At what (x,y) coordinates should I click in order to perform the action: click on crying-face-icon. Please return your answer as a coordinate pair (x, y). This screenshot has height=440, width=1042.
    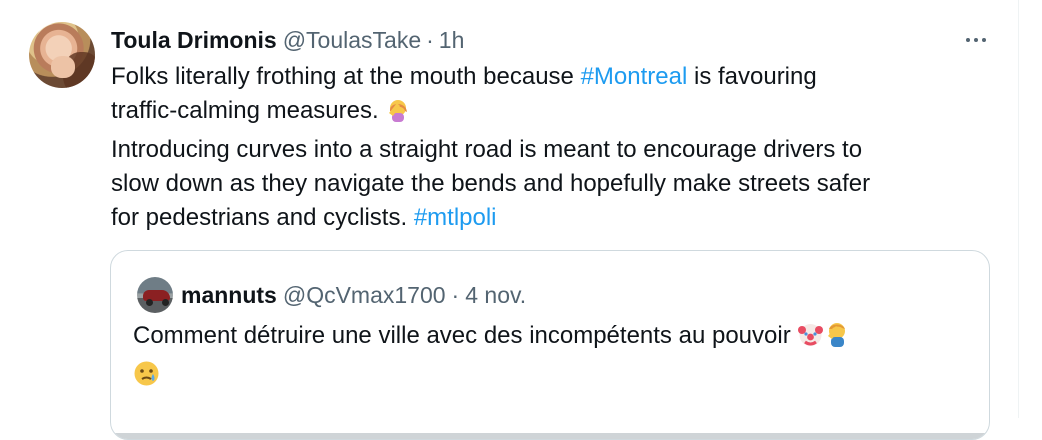
    Looking at the image, I should click on (146, 378).